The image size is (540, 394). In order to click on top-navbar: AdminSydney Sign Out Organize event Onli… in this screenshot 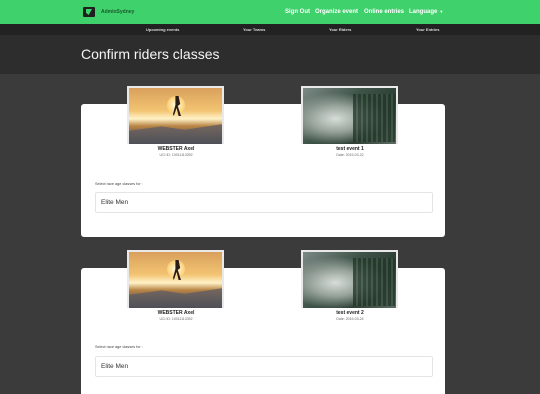, I will do `click(270, 12)`.